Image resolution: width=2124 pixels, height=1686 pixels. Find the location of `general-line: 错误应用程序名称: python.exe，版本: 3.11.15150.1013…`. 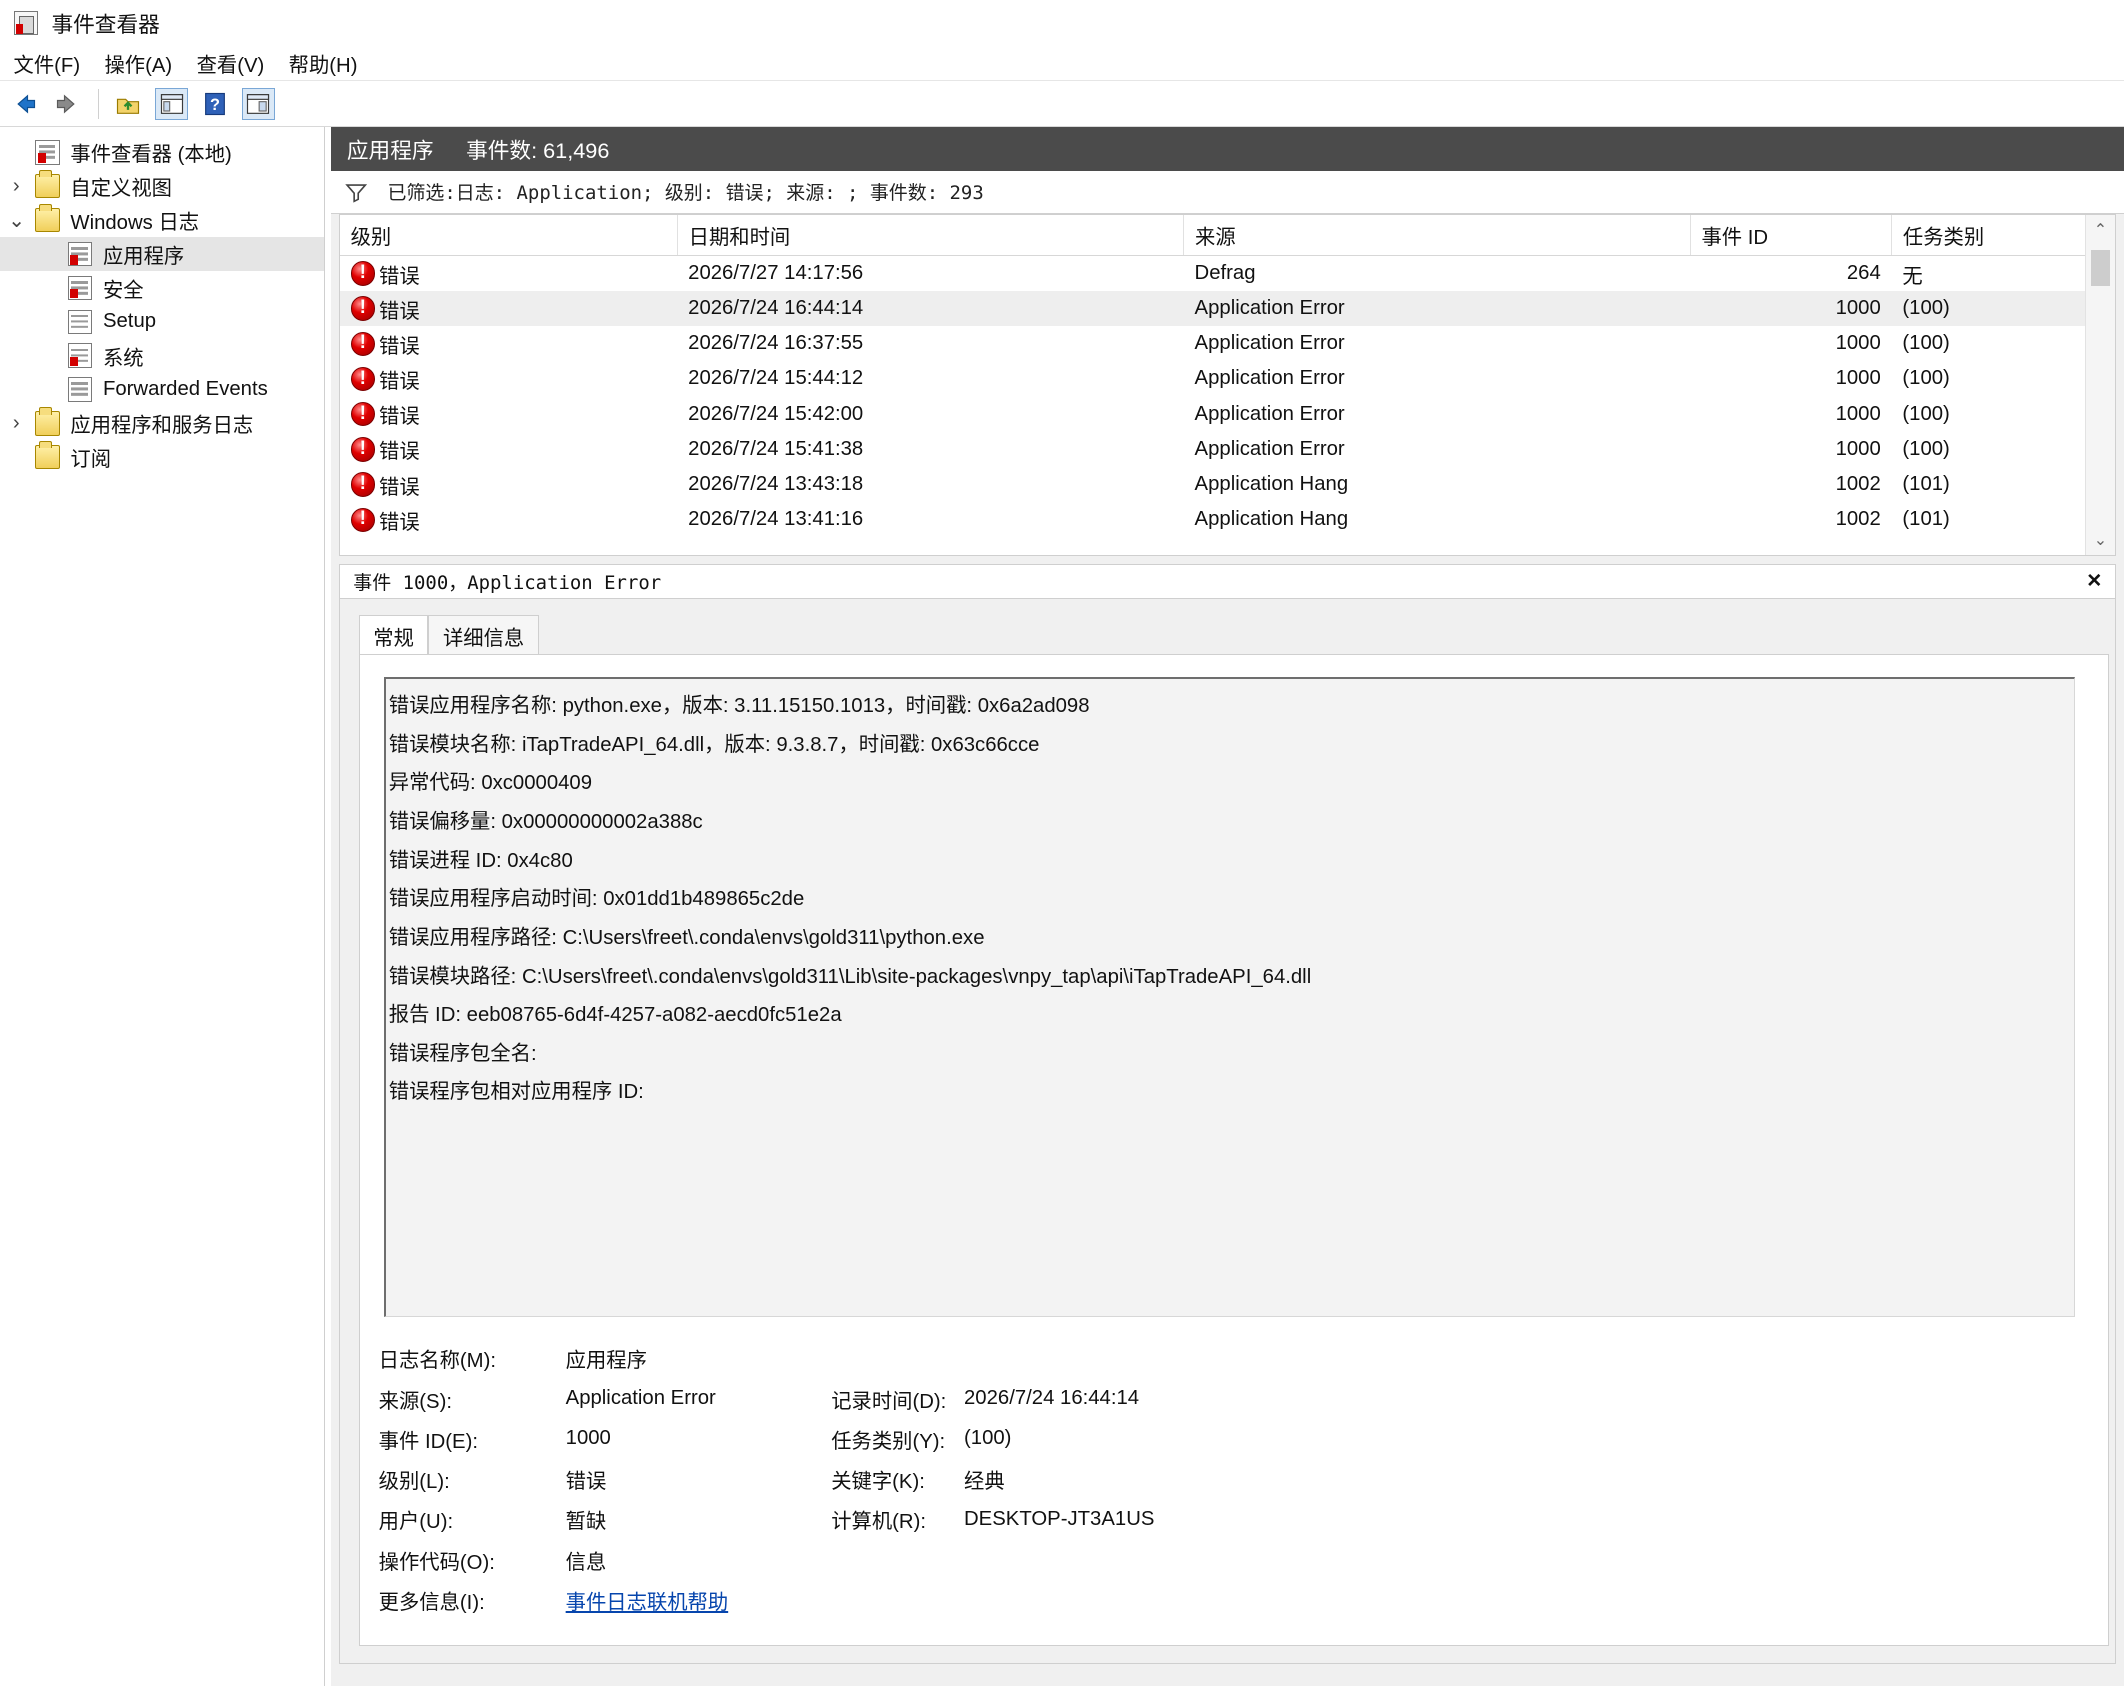

general-line: 错误应用程序名称: python.exe，版本: 3.11.15150.1013… is located at coordinates (739, 706).